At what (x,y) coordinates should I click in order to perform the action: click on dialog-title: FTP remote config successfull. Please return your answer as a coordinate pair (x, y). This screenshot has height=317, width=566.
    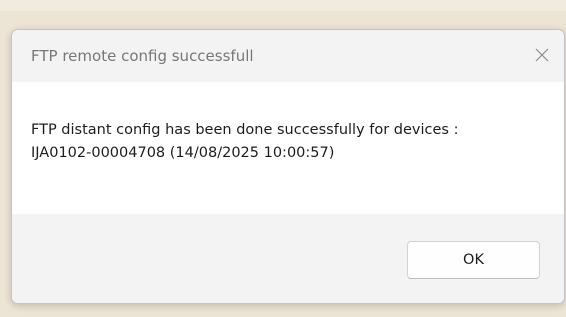
    Looking at the image, I should click on (142, 56).